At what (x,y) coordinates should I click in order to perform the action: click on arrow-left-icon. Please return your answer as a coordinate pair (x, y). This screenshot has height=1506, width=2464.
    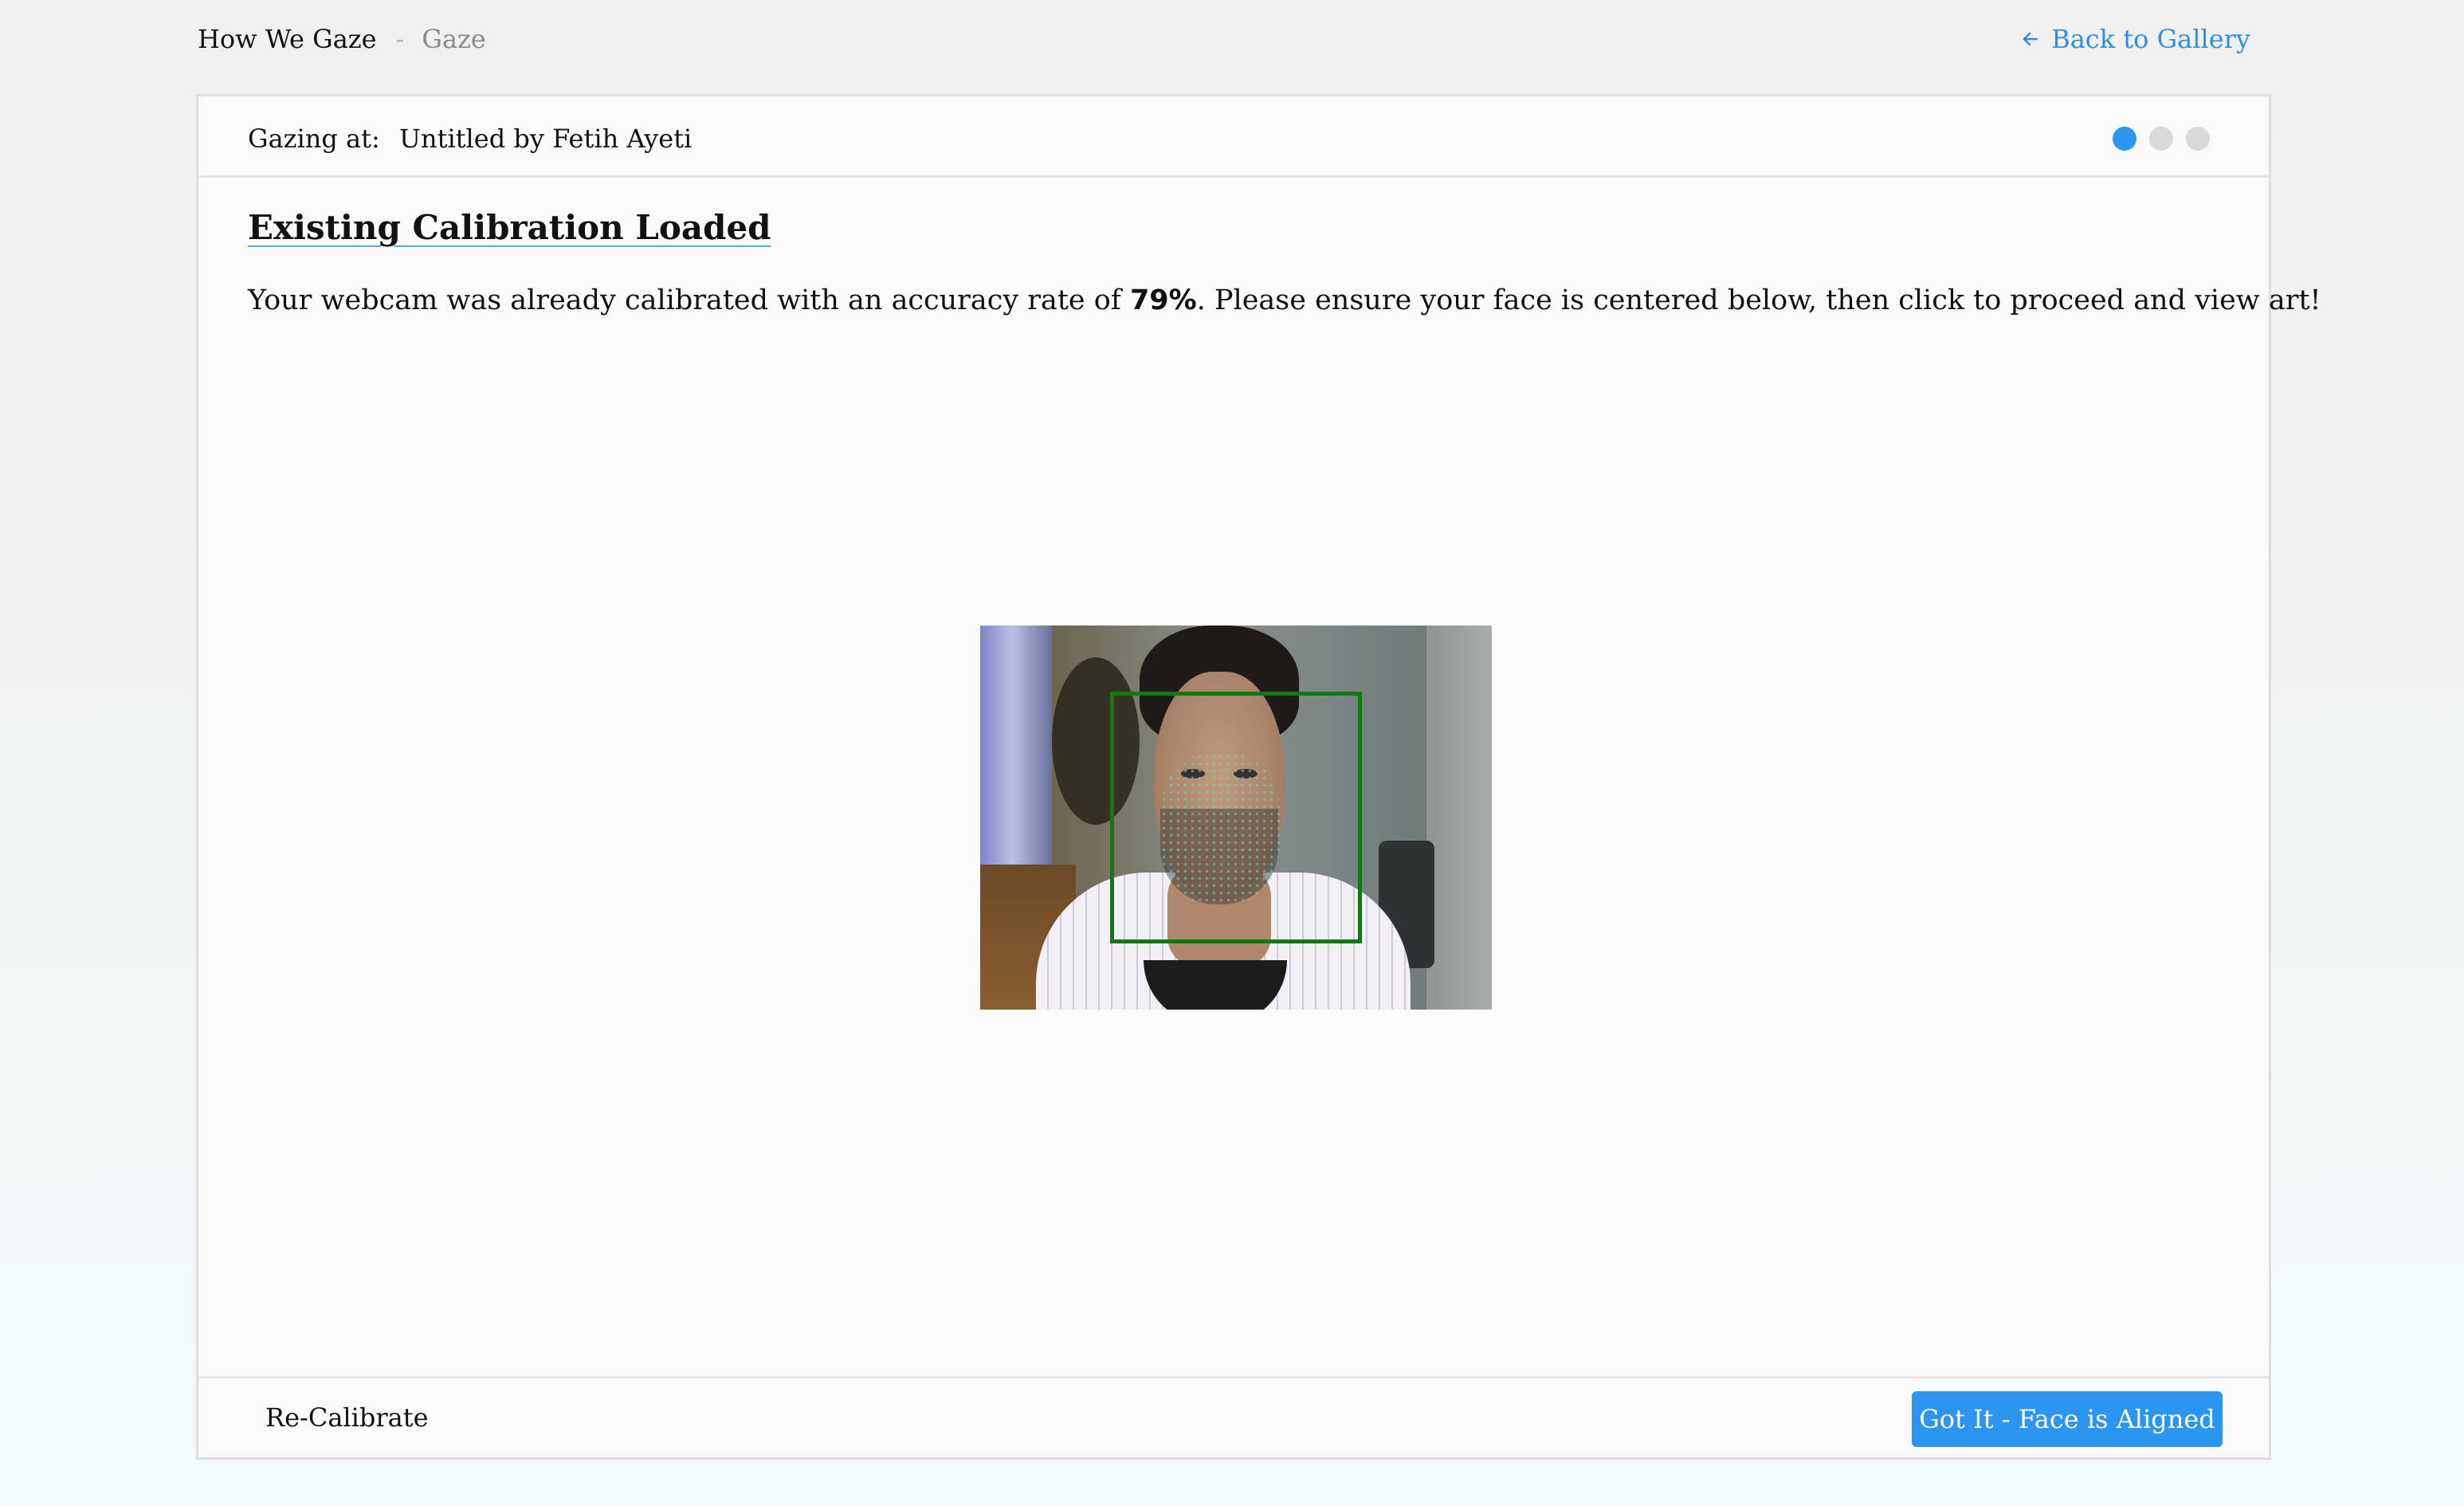
    Looking at the image, I should click on (2030, 39).